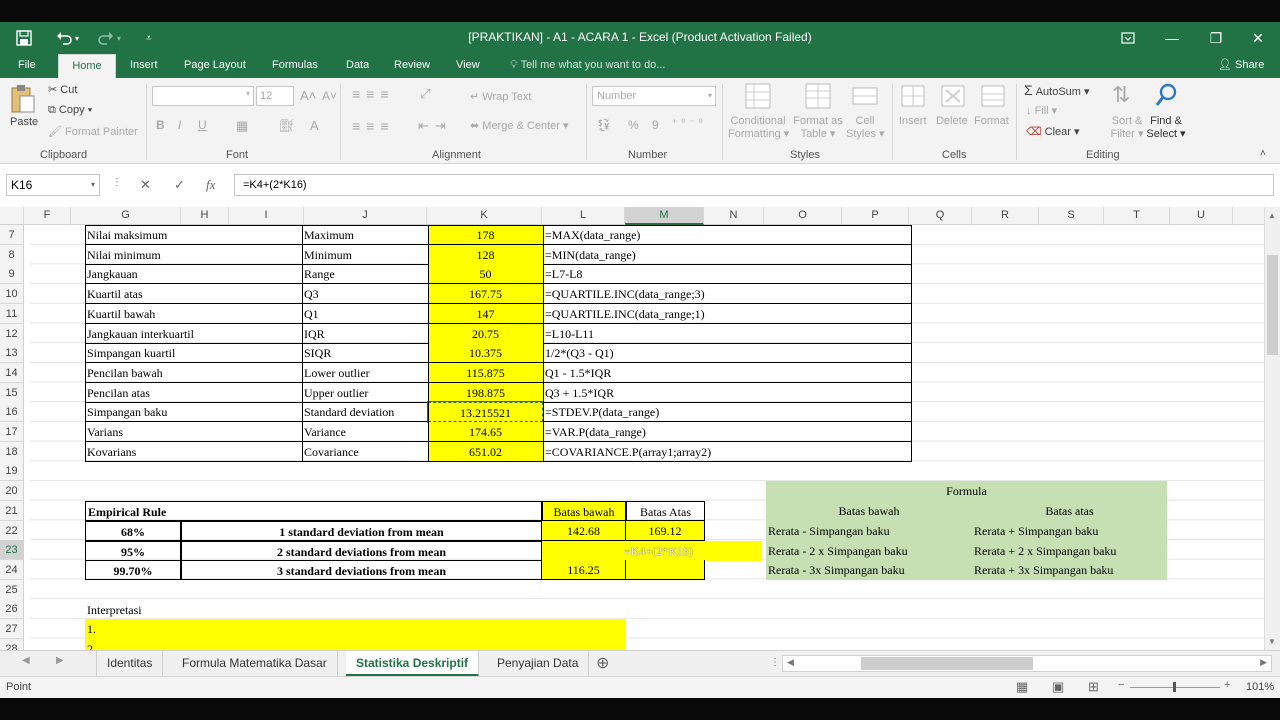 The height and width of the screenshot is (720, 1280). What do you see at coordinates (913, 97) in the screenshot?
I see `insert-cells-icon` at bounding box center [913, 97].